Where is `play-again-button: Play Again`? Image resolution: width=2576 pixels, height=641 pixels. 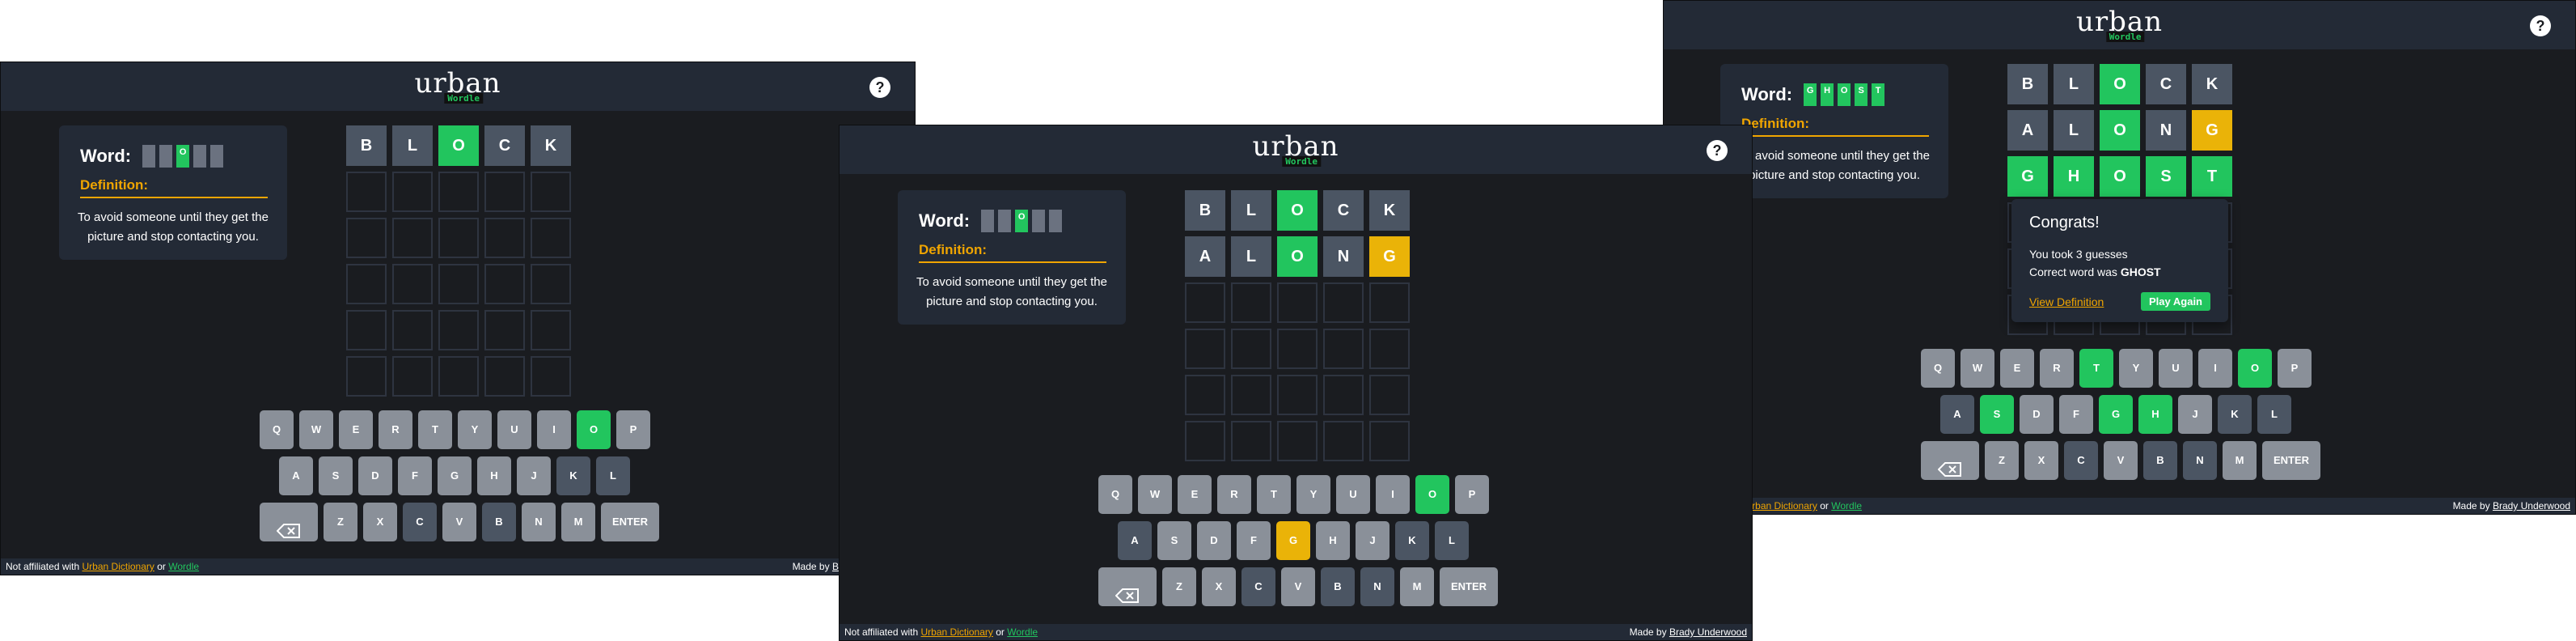
play-again-button: Play Again is located at coordinates (2176, 301).